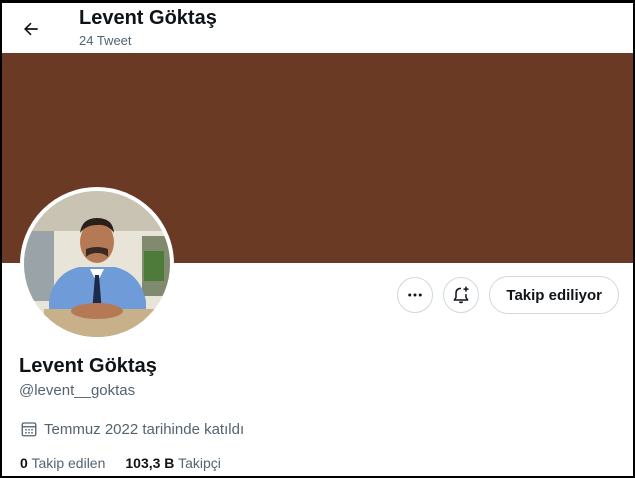 Image resolution: width=635 pixels, height=478 pixels. I want to click on profile-handle: @levent__goktas, so click(77, 390).